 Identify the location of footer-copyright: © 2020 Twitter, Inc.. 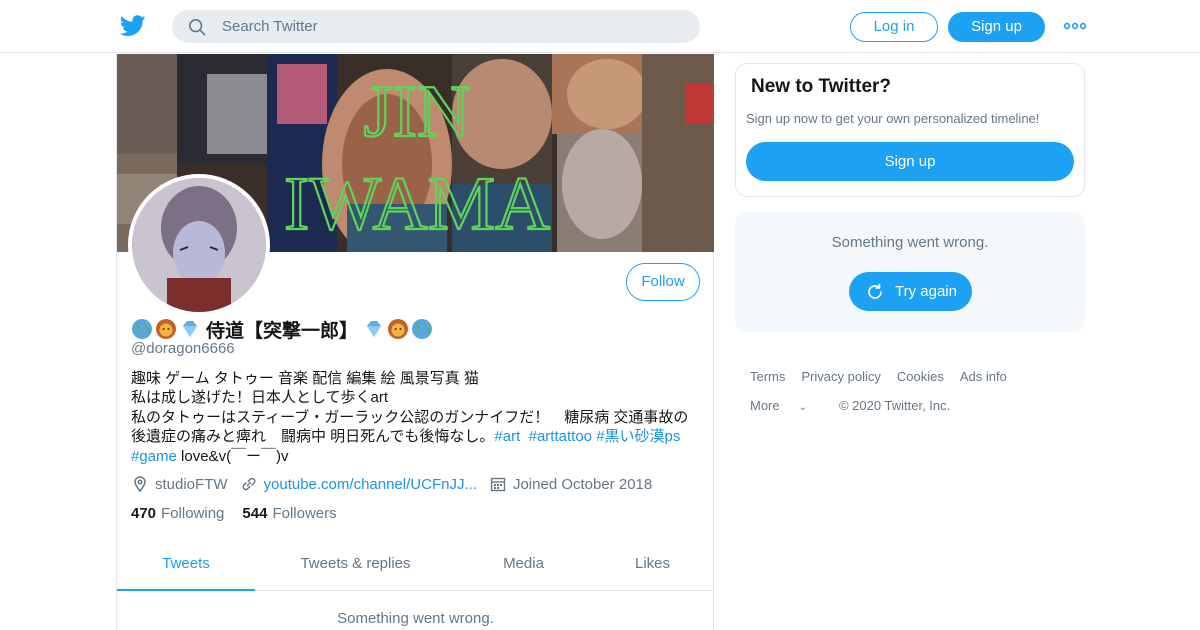
(895, 405).